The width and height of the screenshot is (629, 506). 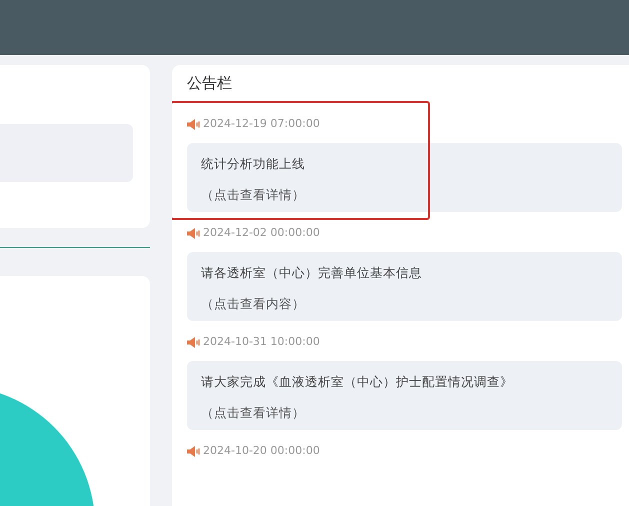 I want to click on notice-time: 2024-10-20 00:00:00, so click(x=261, y=451).